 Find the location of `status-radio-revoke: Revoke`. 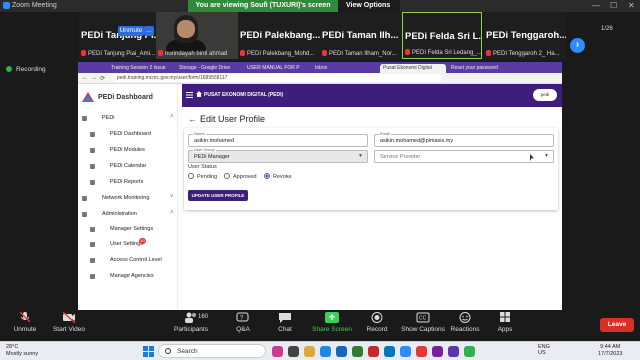

status-radio-revoke: Revoke is located at coordinates (278, 176).